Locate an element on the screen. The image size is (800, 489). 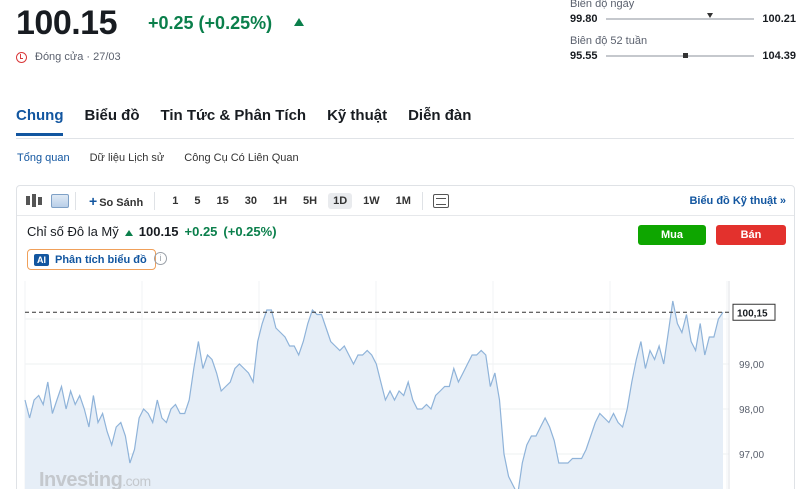
ai-analysis-label: Phân tích biểu đồ is located at coordinates (101, 259).